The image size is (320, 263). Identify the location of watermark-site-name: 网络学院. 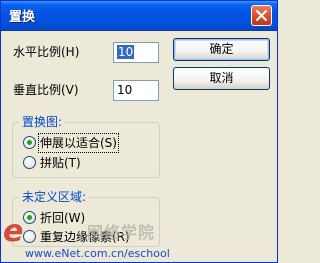
(121, 232).